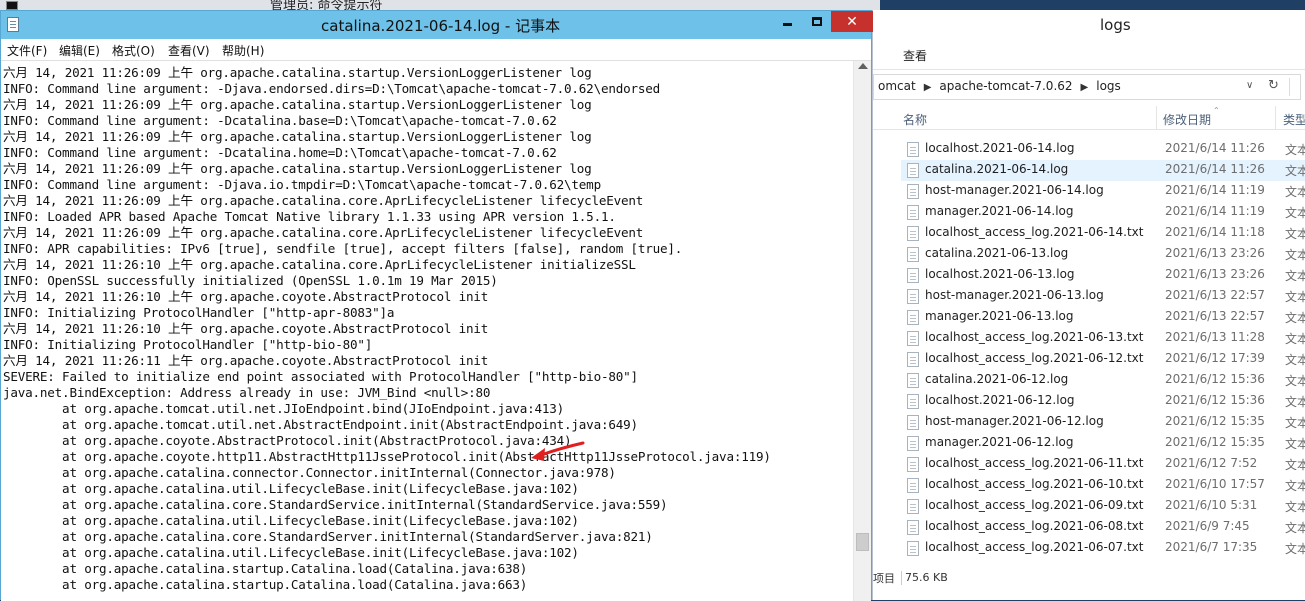 The width and height of the screenshot is (1305, 601). What do you see at coordinates (1089, 26) in the screenshot?
I see `explorer-titlebar: logs` at bounding box center [1089, 26].